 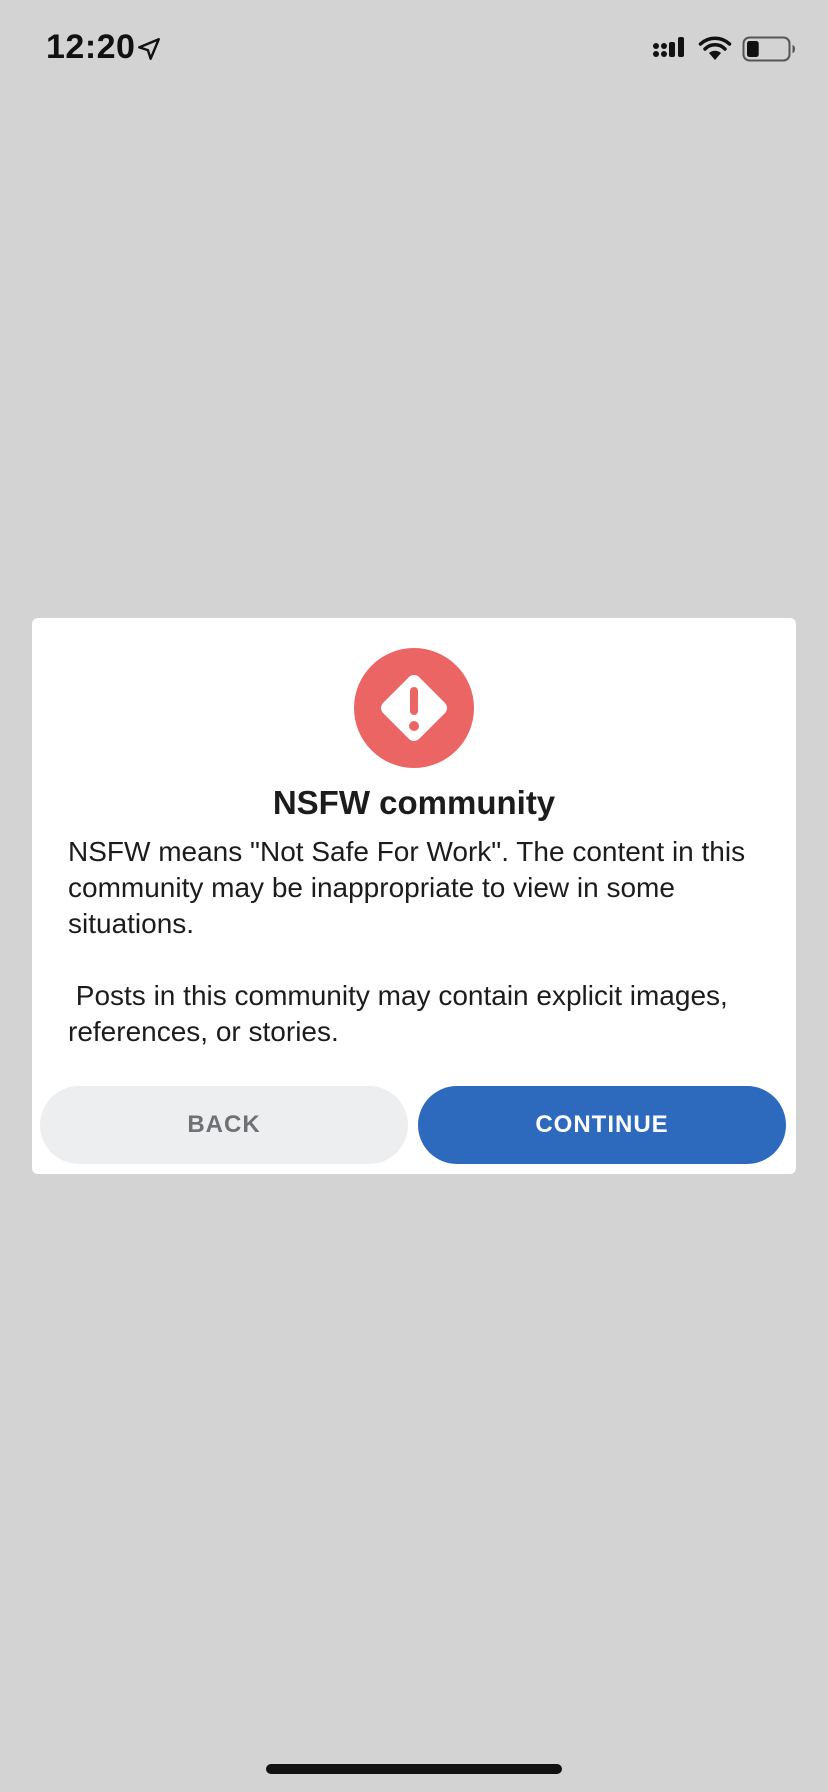 I want to click on warning-badge, so click(x=414, y=708).